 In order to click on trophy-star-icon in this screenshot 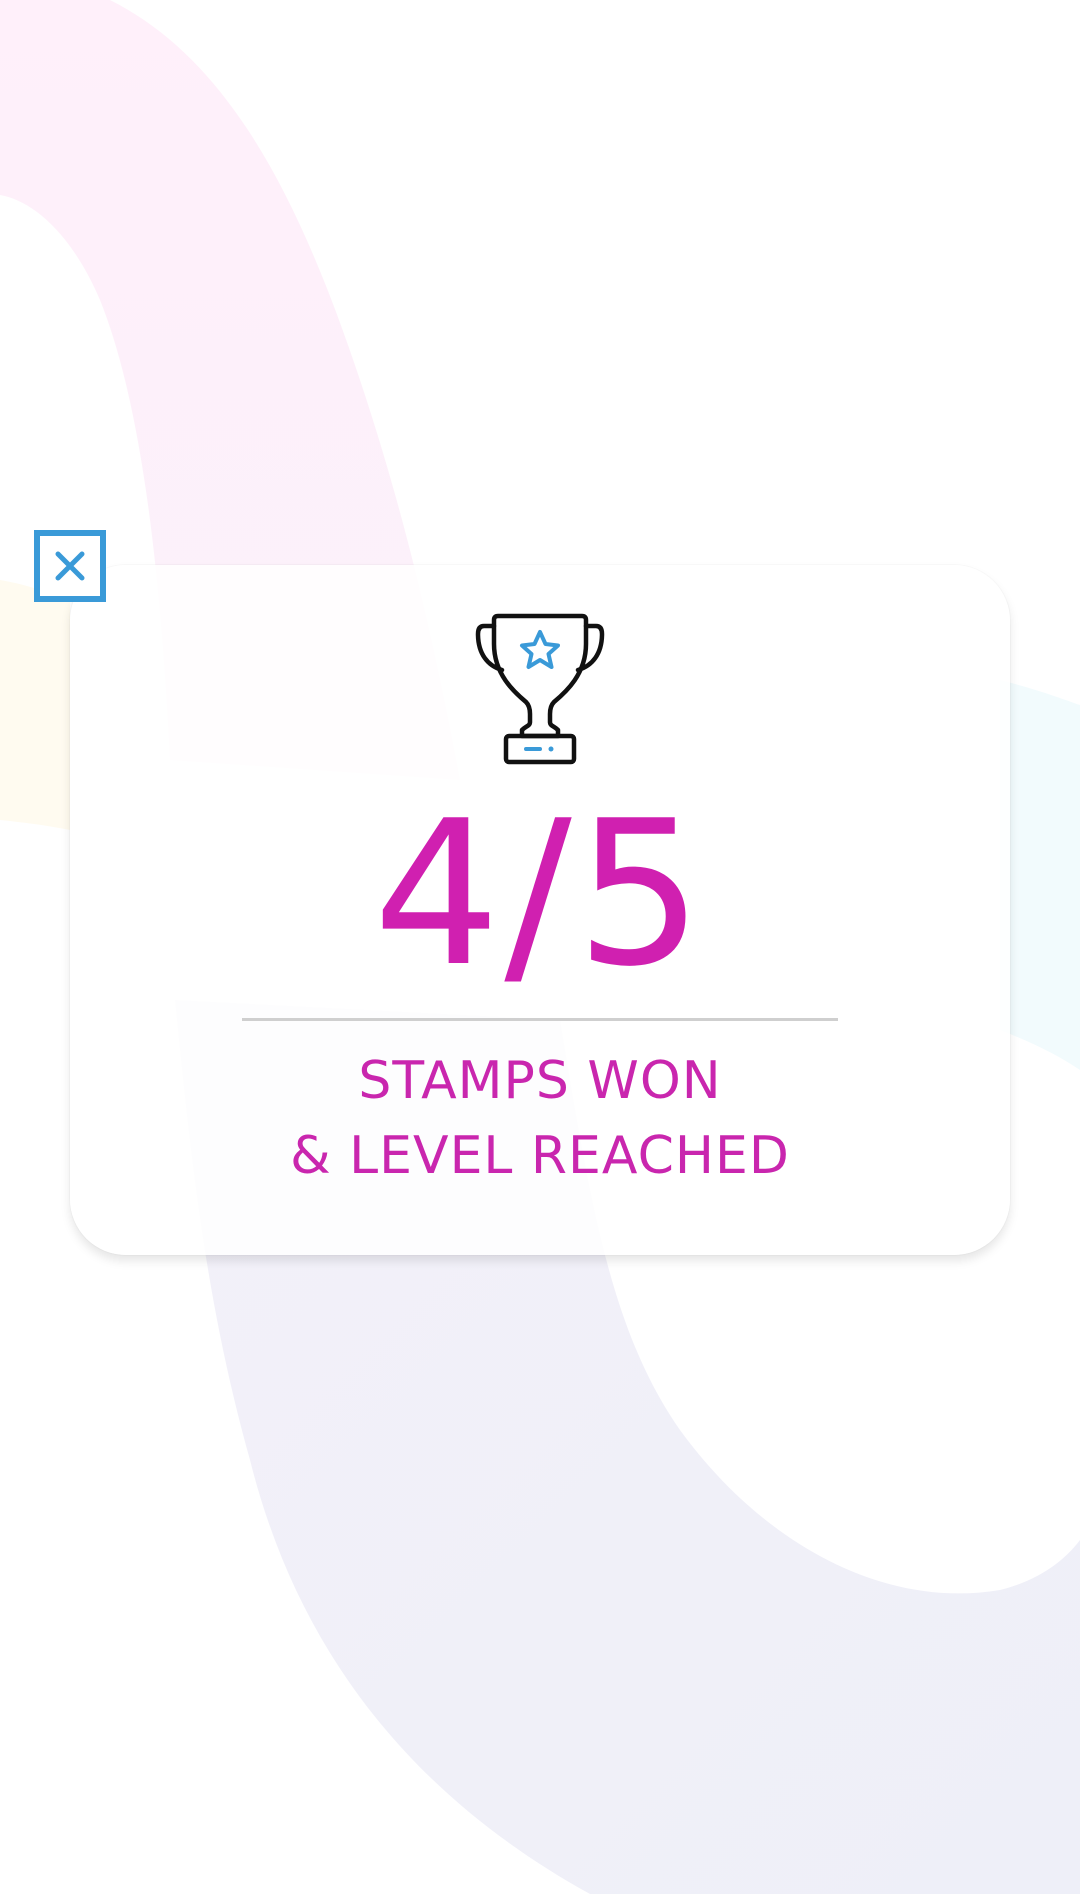, I will do `click(540, 689)`.